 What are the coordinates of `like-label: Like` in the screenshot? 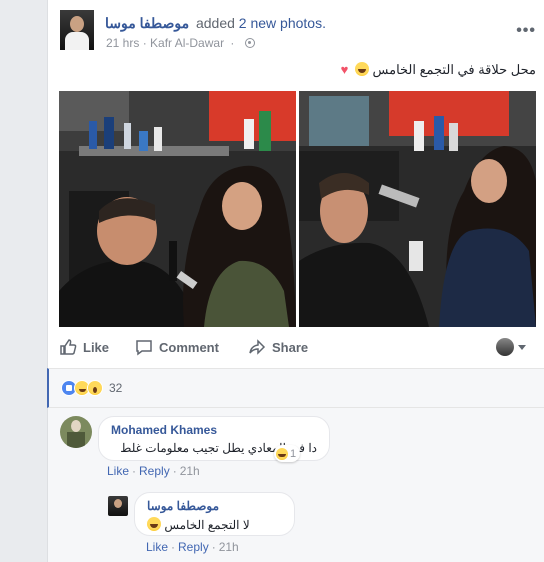 It's located at (96, 347).